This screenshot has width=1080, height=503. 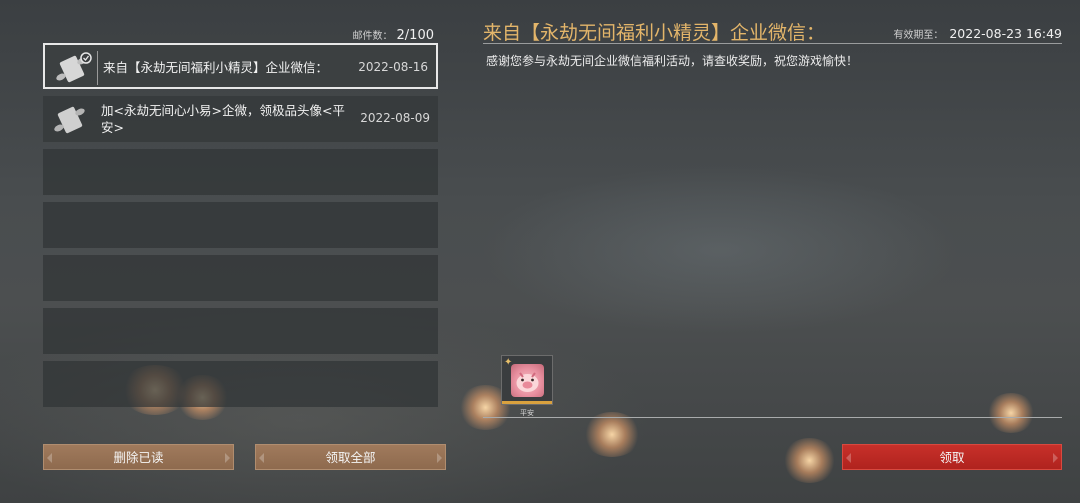 I want to click on mail-count: 邮件数： 2/100, so click(x=393, y=35).